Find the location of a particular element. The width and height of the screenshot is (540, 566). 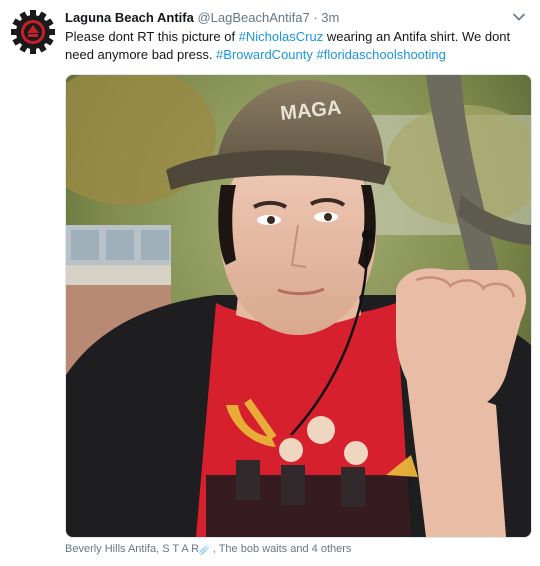

hashtag-link-nicholascruz: #NicholasCruz is located at coordinates (281, 36).